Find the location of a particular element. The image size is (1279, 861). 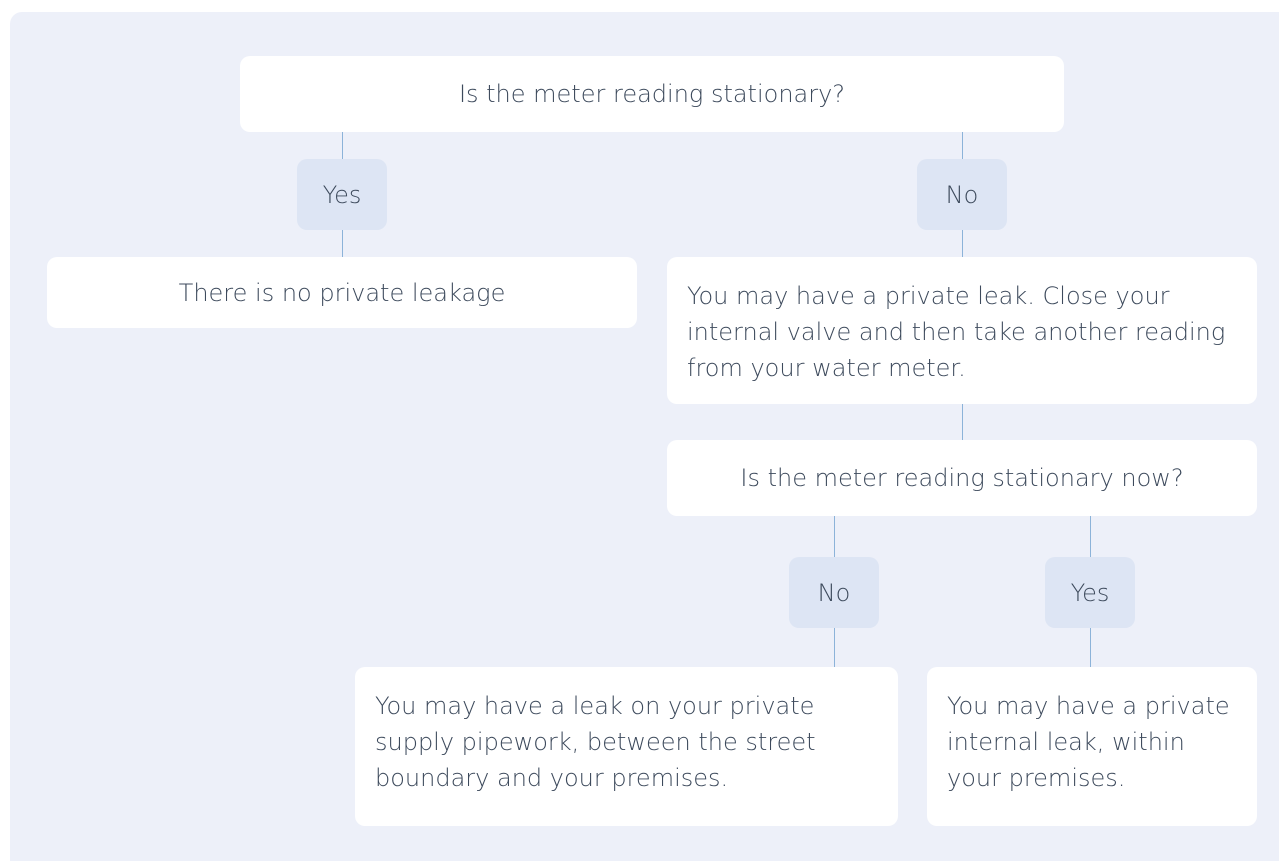

question-stationary-now: Is the meter reading stationary now? is located at coordinates (962, 478).